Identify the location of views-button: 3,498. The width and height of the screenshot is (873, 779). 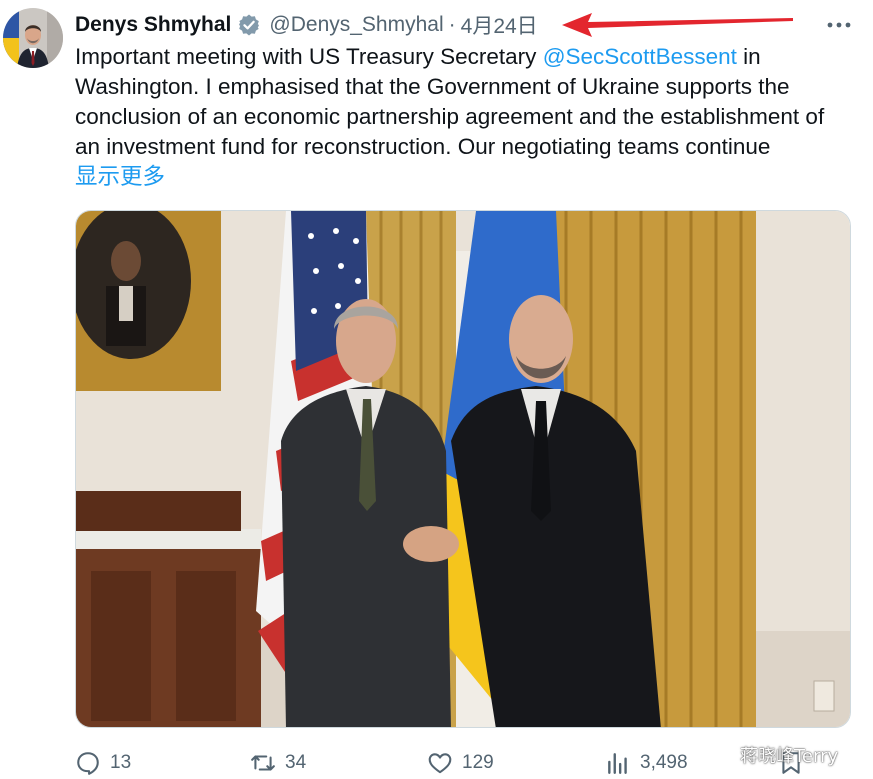
(646, 763).